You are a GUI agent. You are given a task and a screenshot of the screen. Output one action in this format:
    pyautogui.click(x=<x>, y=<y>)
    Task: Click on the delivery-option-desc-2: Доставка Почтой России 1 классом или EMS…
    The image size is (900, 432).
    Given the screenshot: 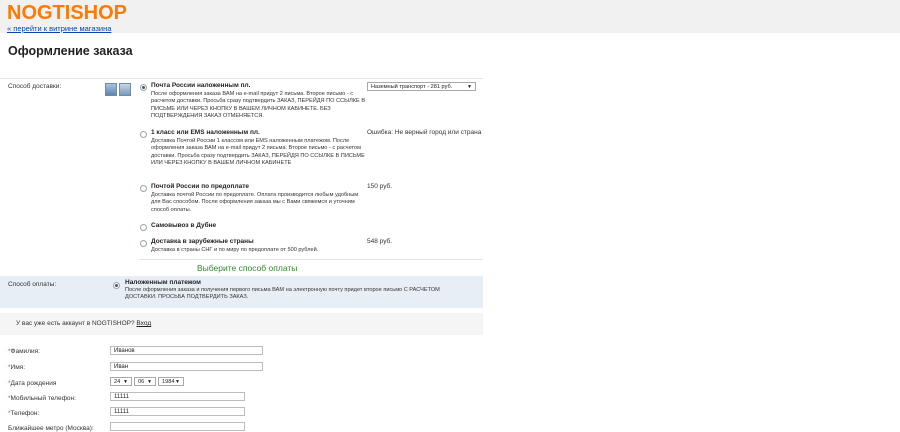 What is the action you would take?
    pyautogui.click(x=258, y=152)
    